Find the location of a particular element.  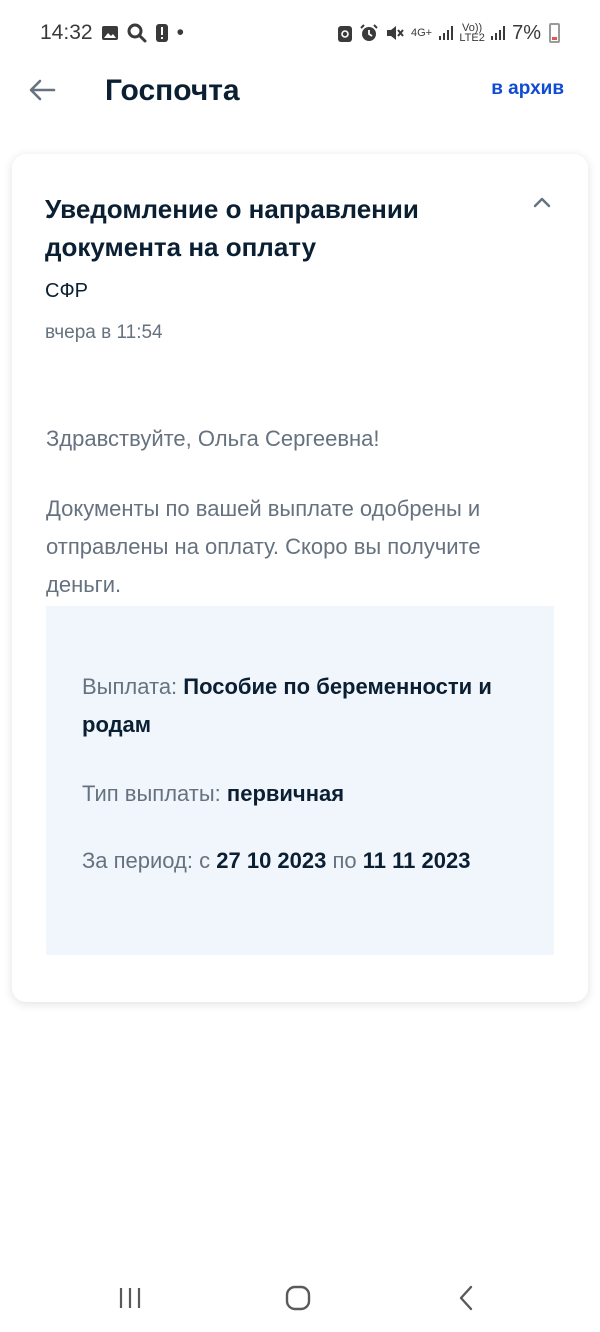

chevron-up-icon is located at coordinates (542, 202).